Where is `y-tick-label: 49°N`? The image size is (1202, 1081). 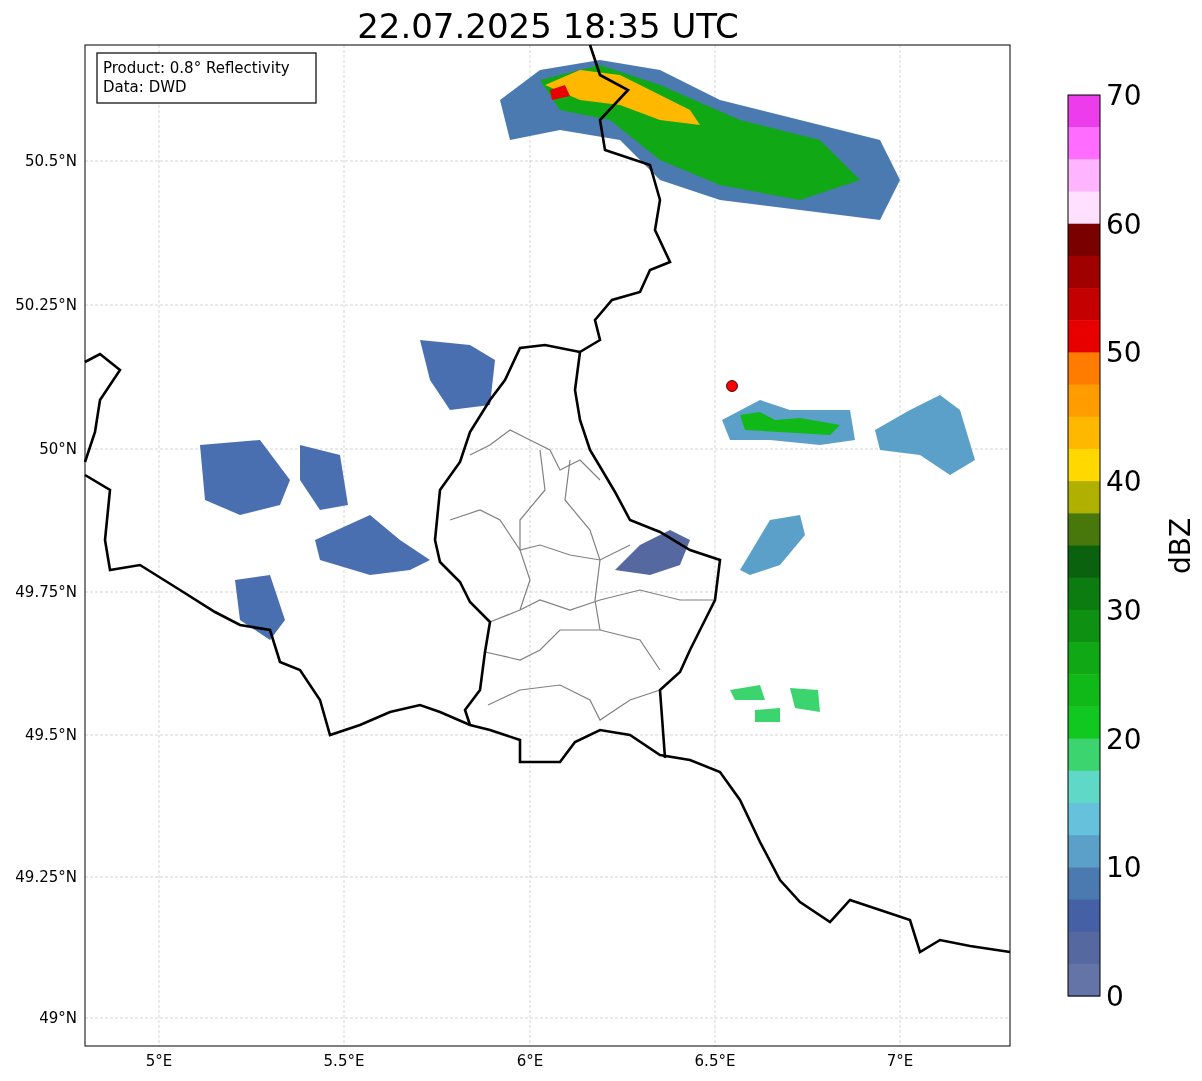 y-tick-label: 49°N is located at coordinates (58, 1018).